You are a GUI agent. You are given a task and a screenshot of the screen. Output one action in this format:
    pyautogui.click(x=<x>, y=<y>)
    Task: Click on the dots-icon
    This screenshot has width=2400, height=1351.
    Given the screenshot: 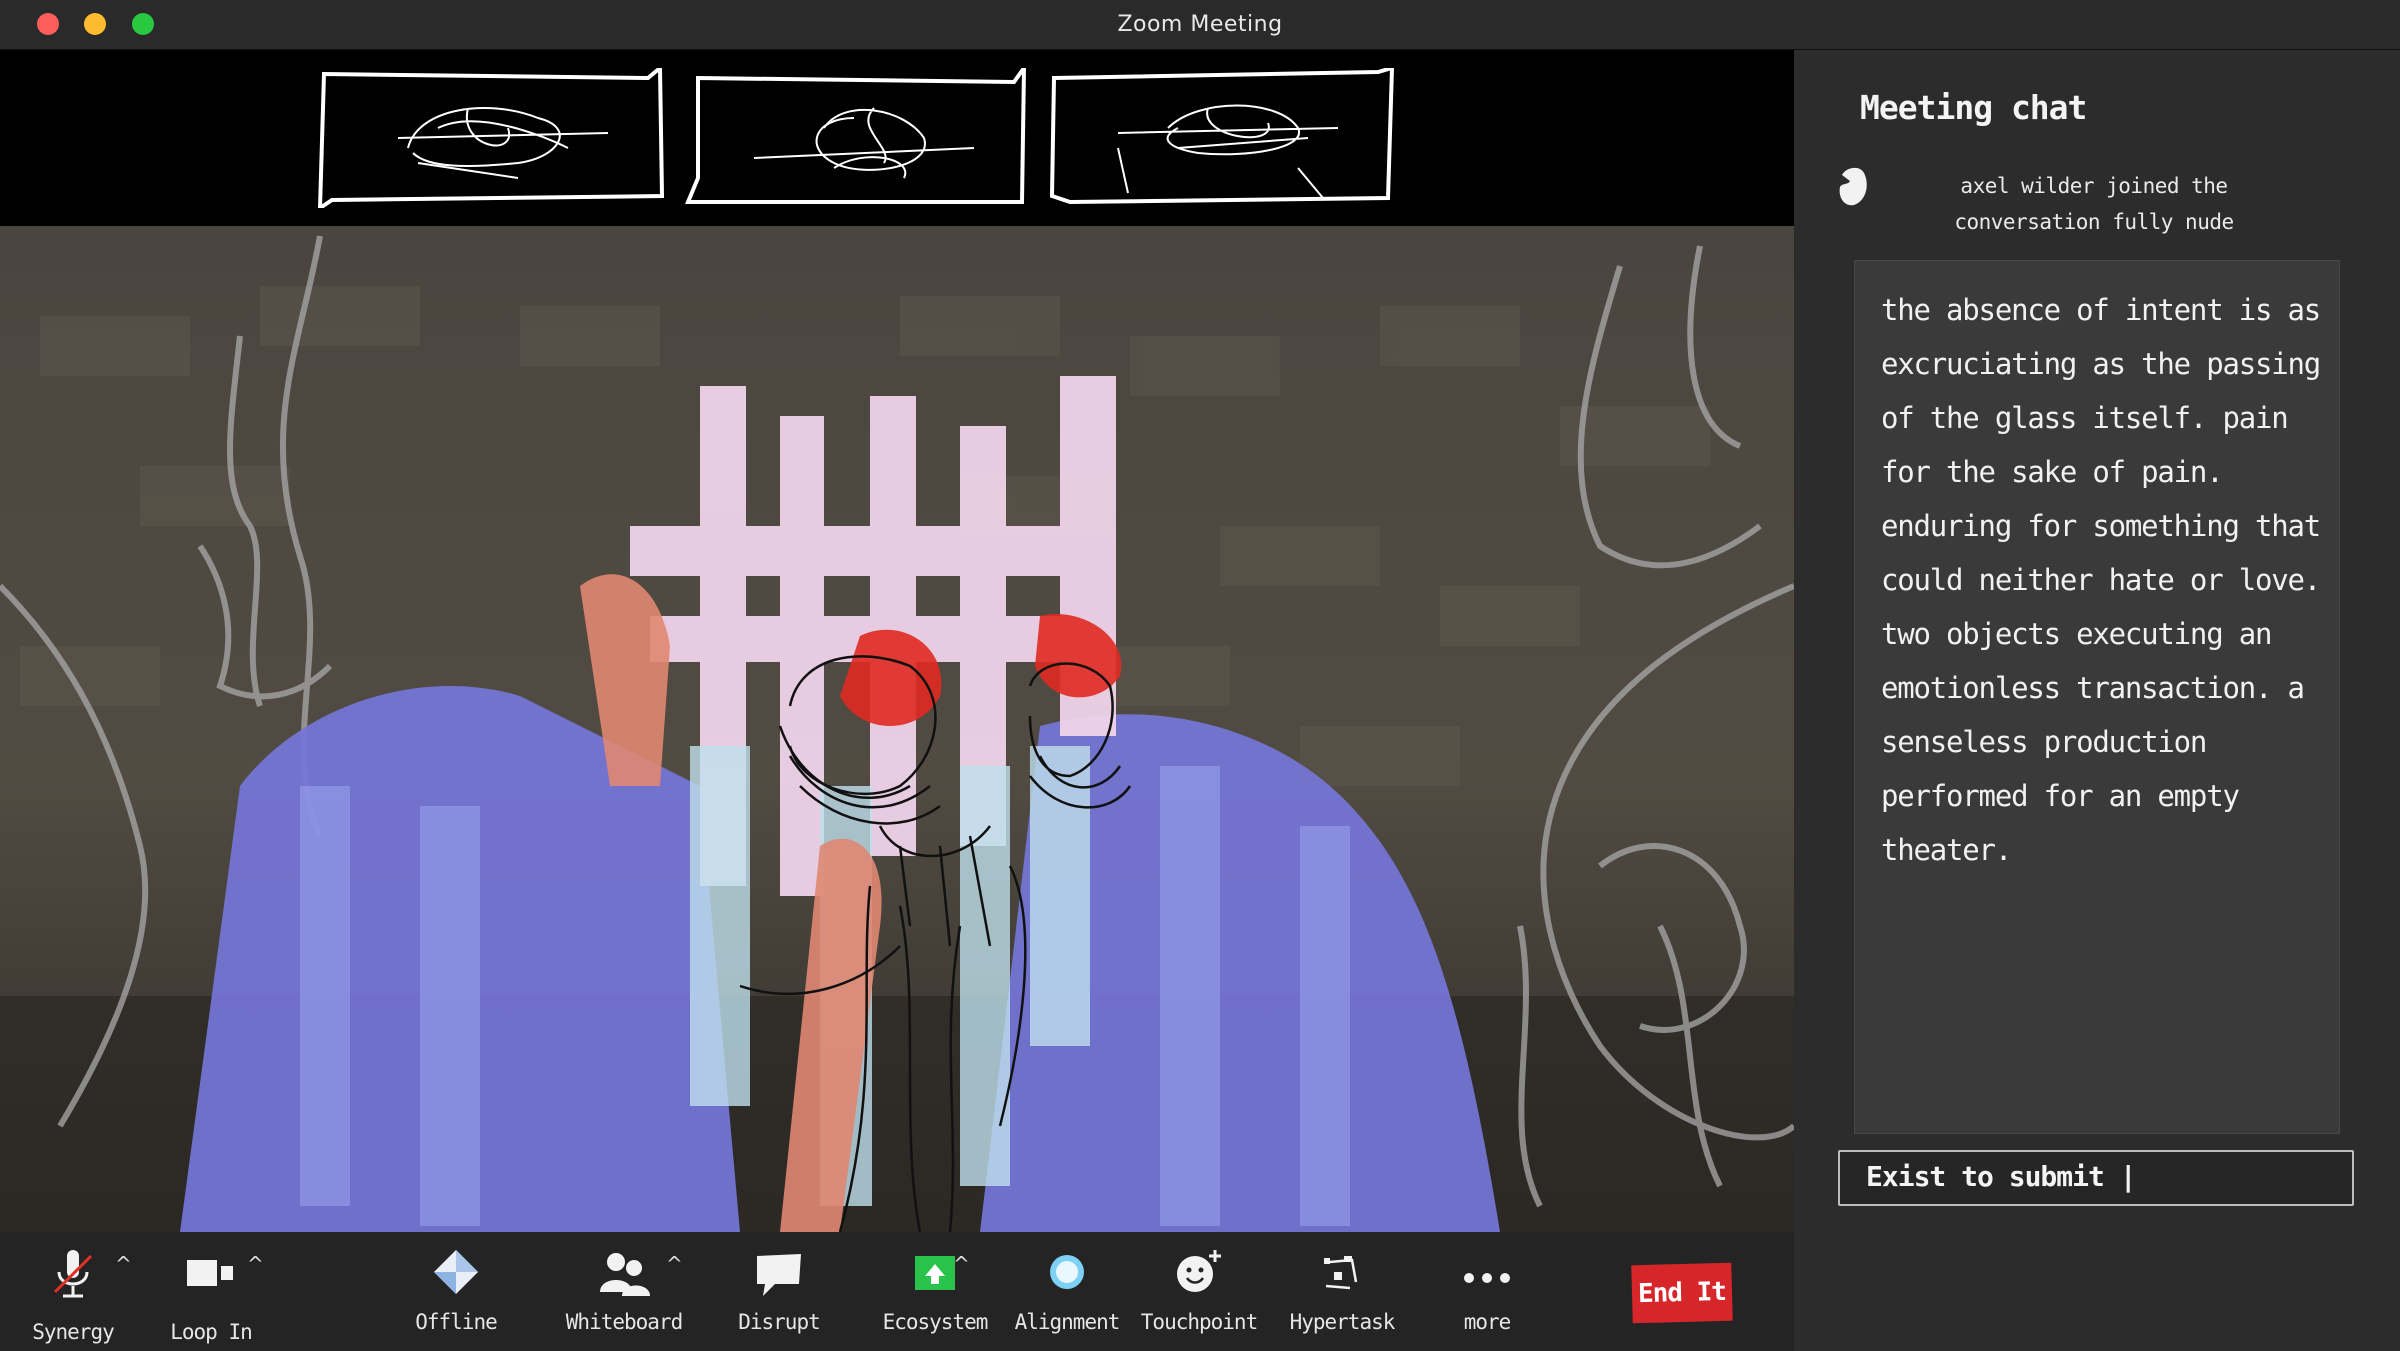 What is the action you would take?
    pyautogui.click(x=1487, y=1278)
    